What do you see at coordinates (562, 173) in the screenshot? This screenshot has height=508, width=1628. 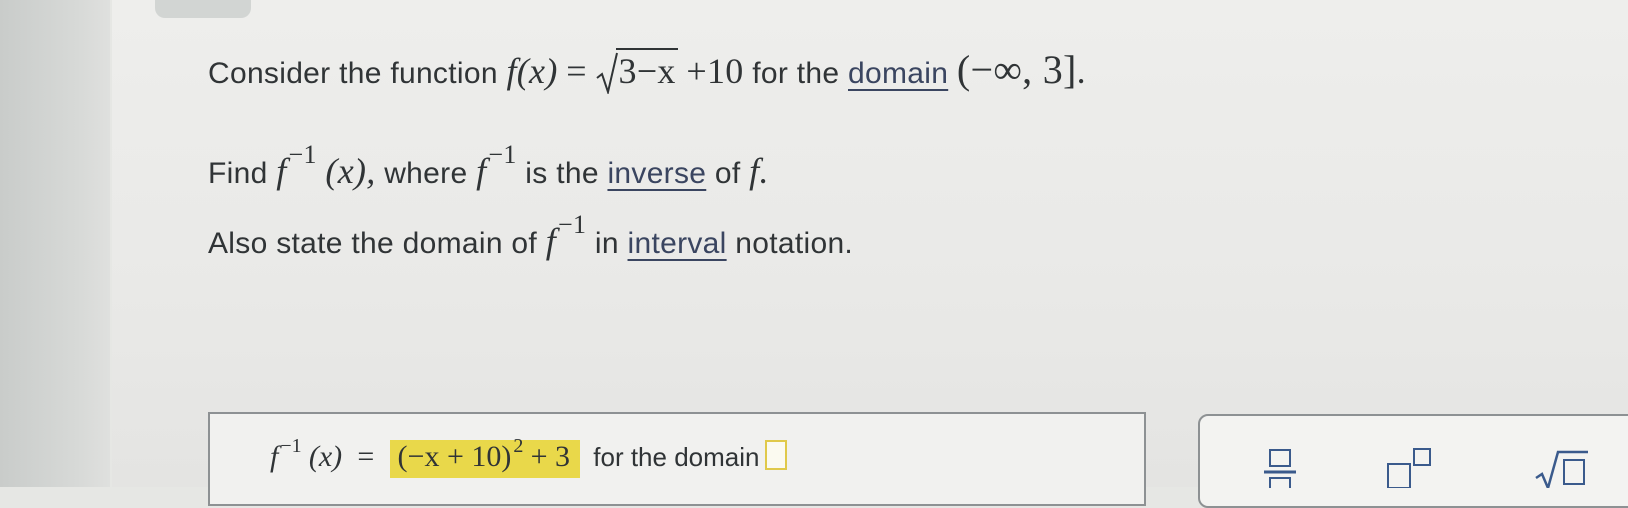 I see `is-the-text: is the` at bounding box center [562, 173].